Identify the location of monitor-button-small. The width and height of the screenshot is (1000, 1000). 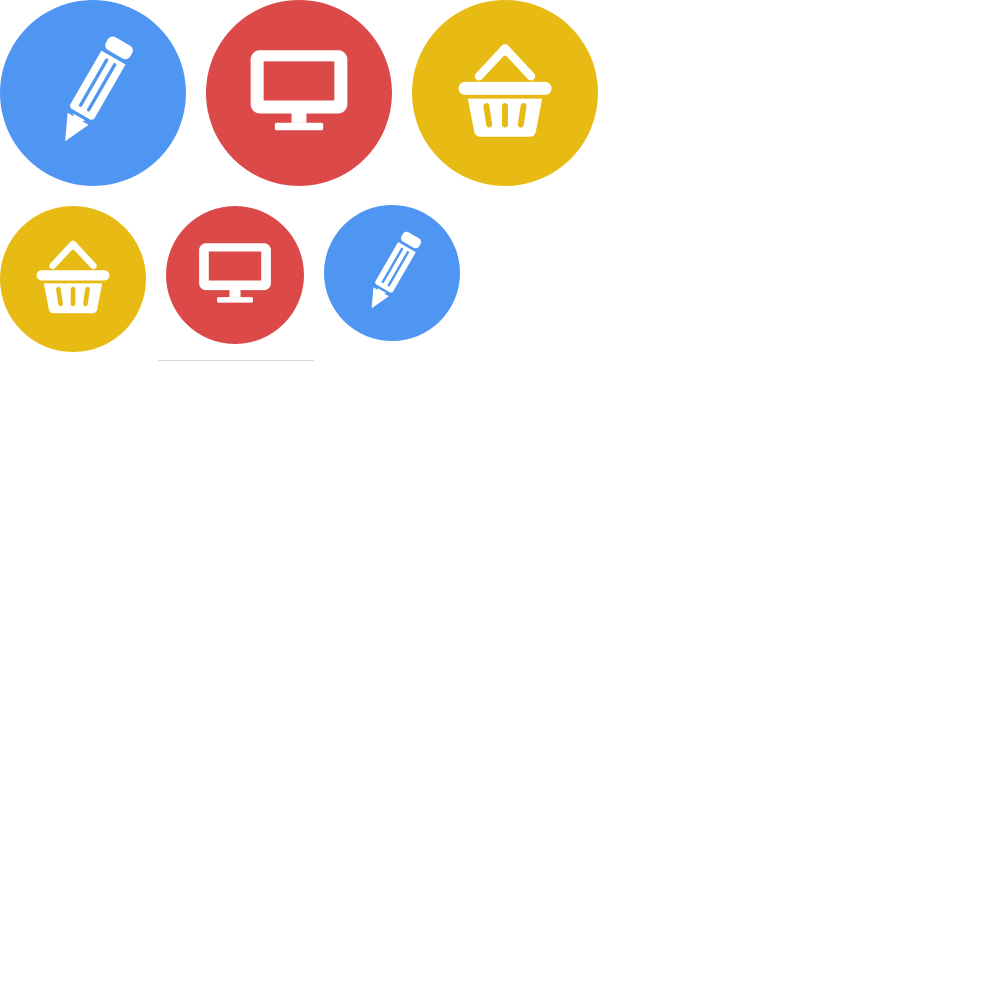
(235, 275).